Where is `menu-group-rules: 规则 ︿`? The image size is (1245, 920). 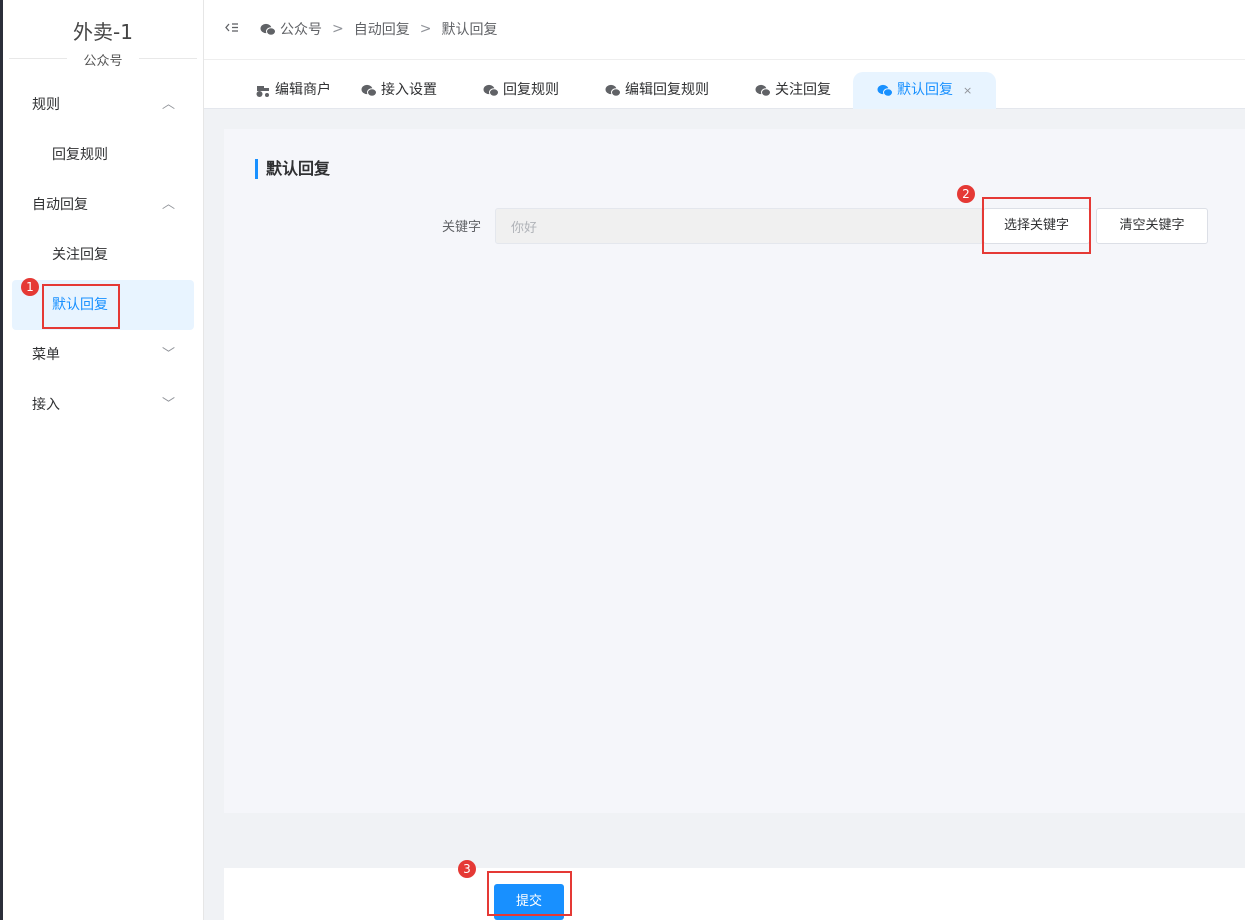
menu-group-rules: 规则 ︿ is located at coordinates (103, 105).